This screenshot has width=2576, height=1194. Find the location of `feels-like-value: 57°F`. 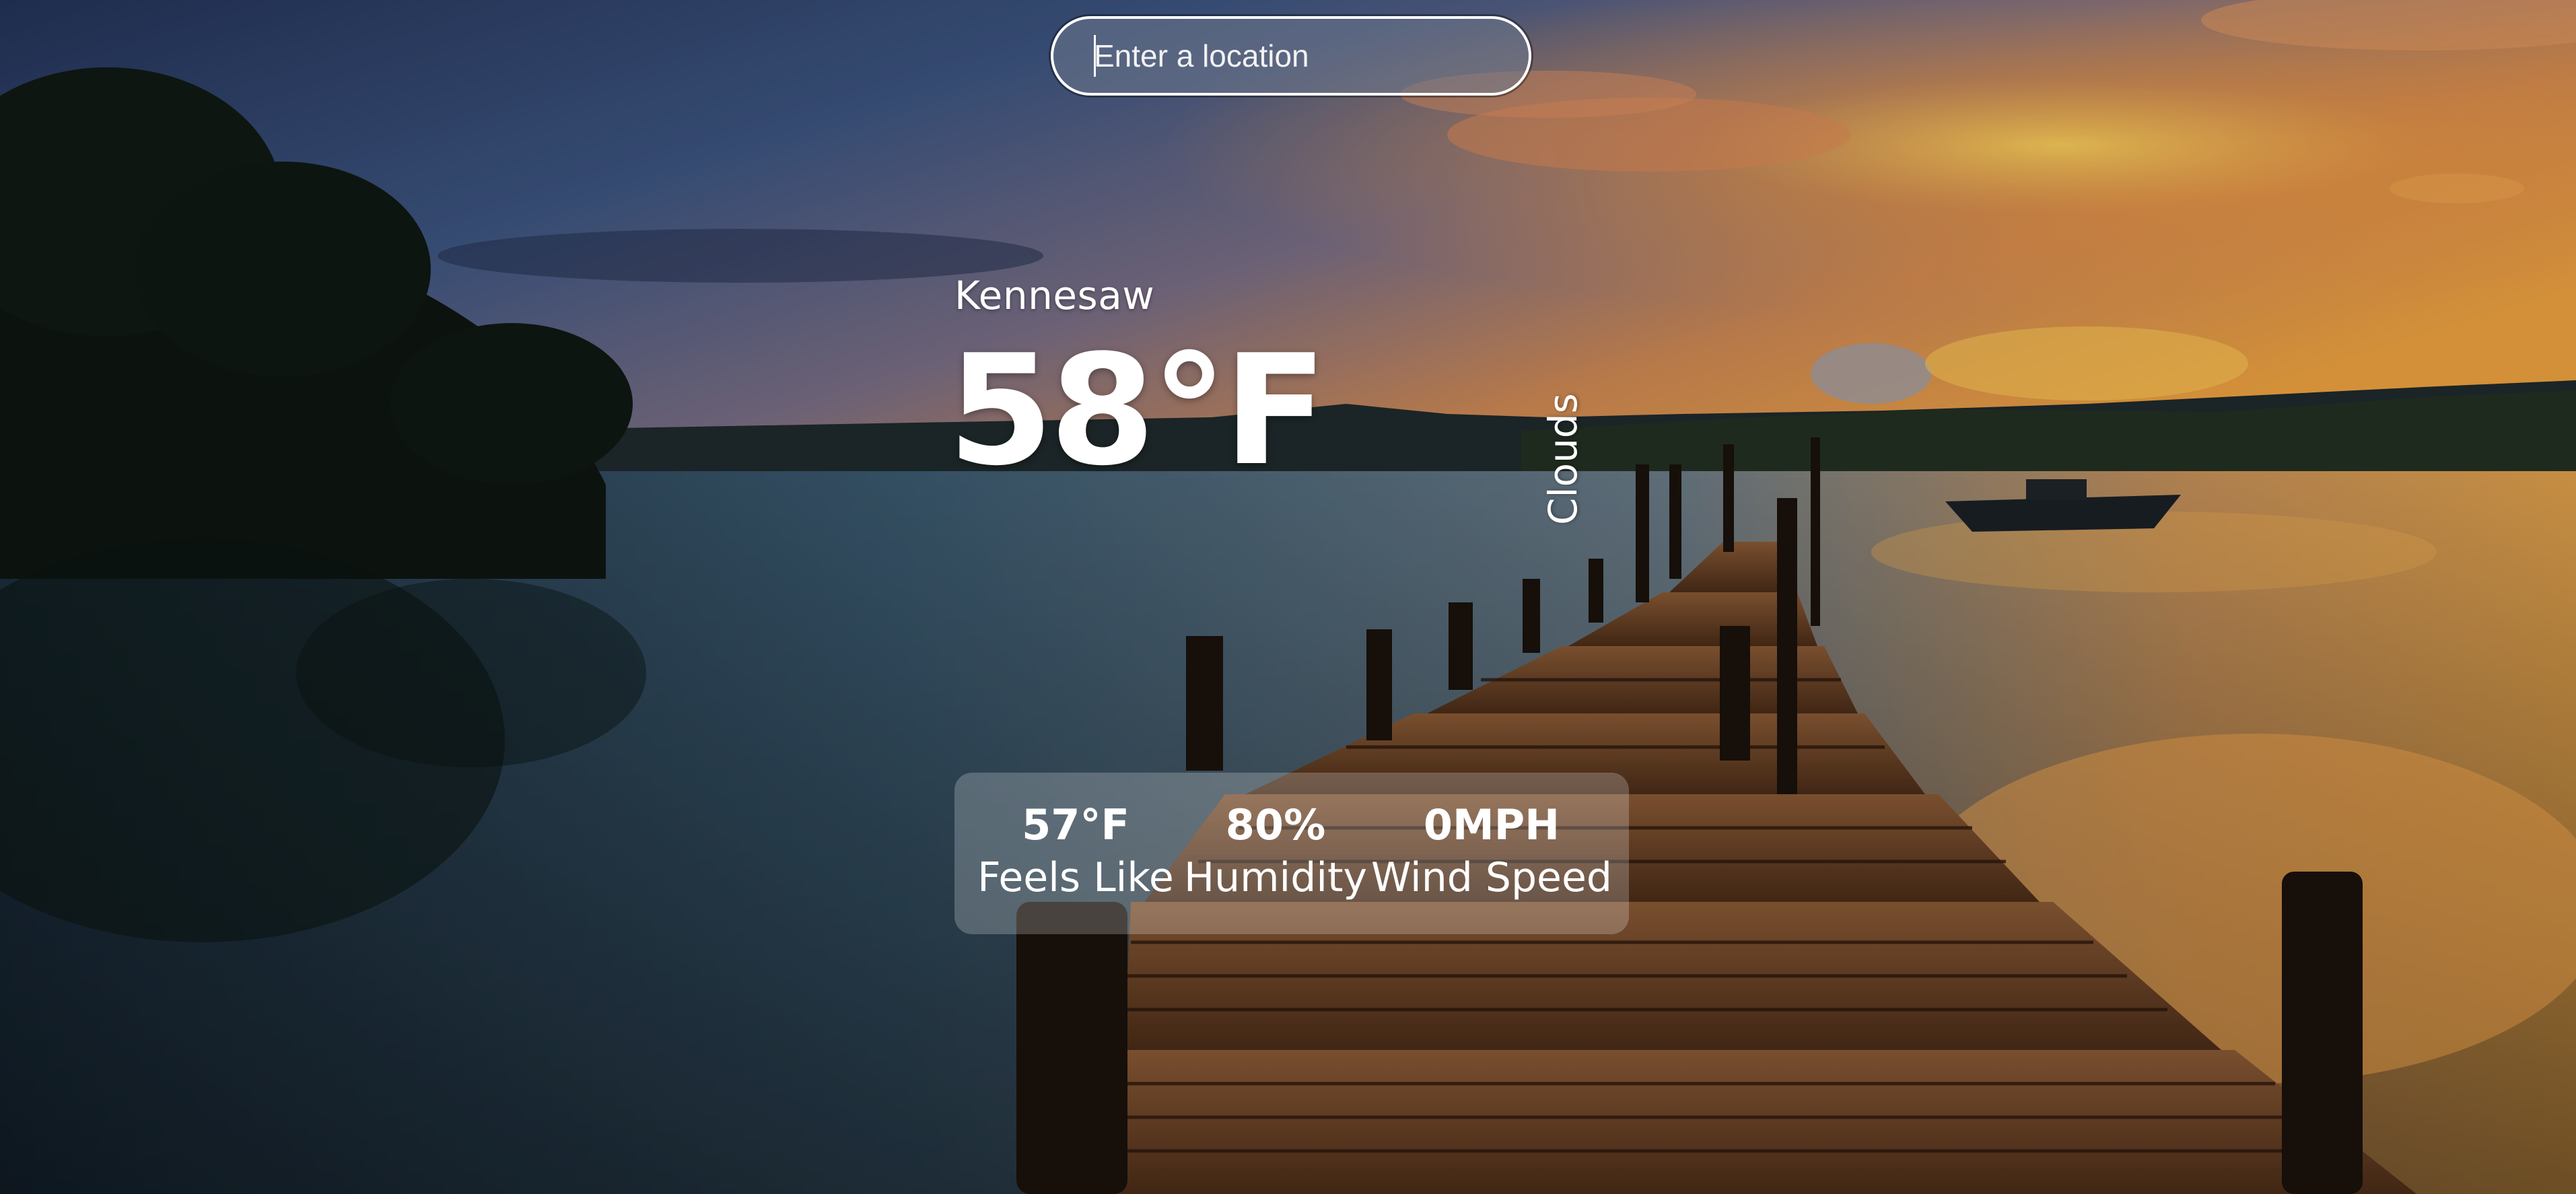

feels-like-value: 57°F is located at coordinates (1075, 825).